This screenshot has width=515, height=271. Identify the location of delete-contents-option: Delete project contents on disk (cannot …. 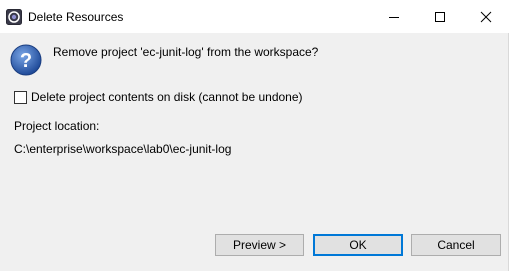
(158, 97).